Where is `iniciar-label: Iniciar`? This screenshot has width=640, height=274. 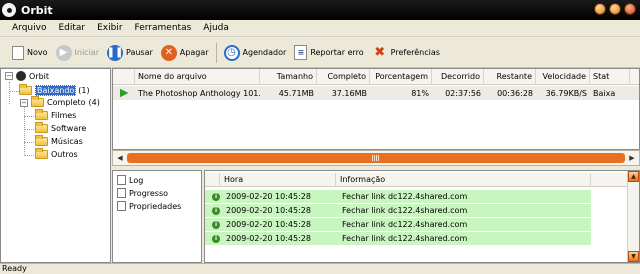
iniciar-label: Iniciar is located at coordinates (86, 52).